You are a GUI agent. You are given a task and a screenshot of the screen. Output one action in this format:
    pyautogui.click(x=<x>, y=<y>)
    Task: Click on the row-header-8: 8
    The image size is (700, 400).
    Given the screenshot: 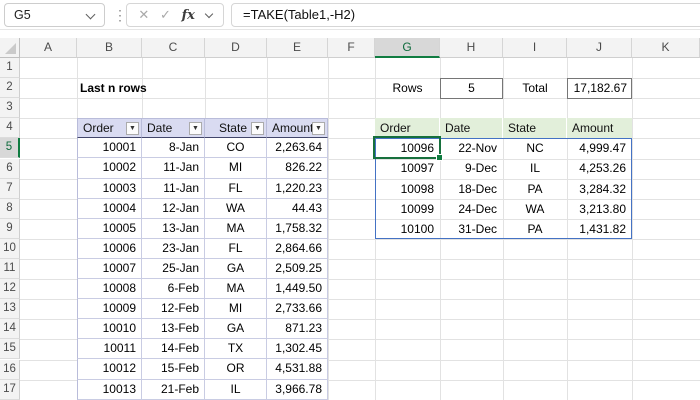 What is the action you would take?
    pyautogui.click(x=10, y=208)
    